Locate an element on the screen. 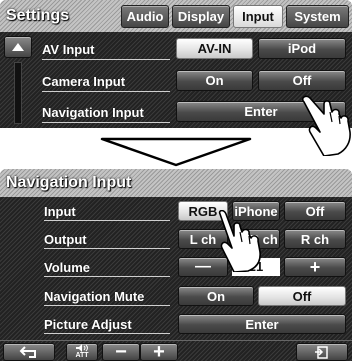  ipod-label: iPod is located at coordinates (302, 48).